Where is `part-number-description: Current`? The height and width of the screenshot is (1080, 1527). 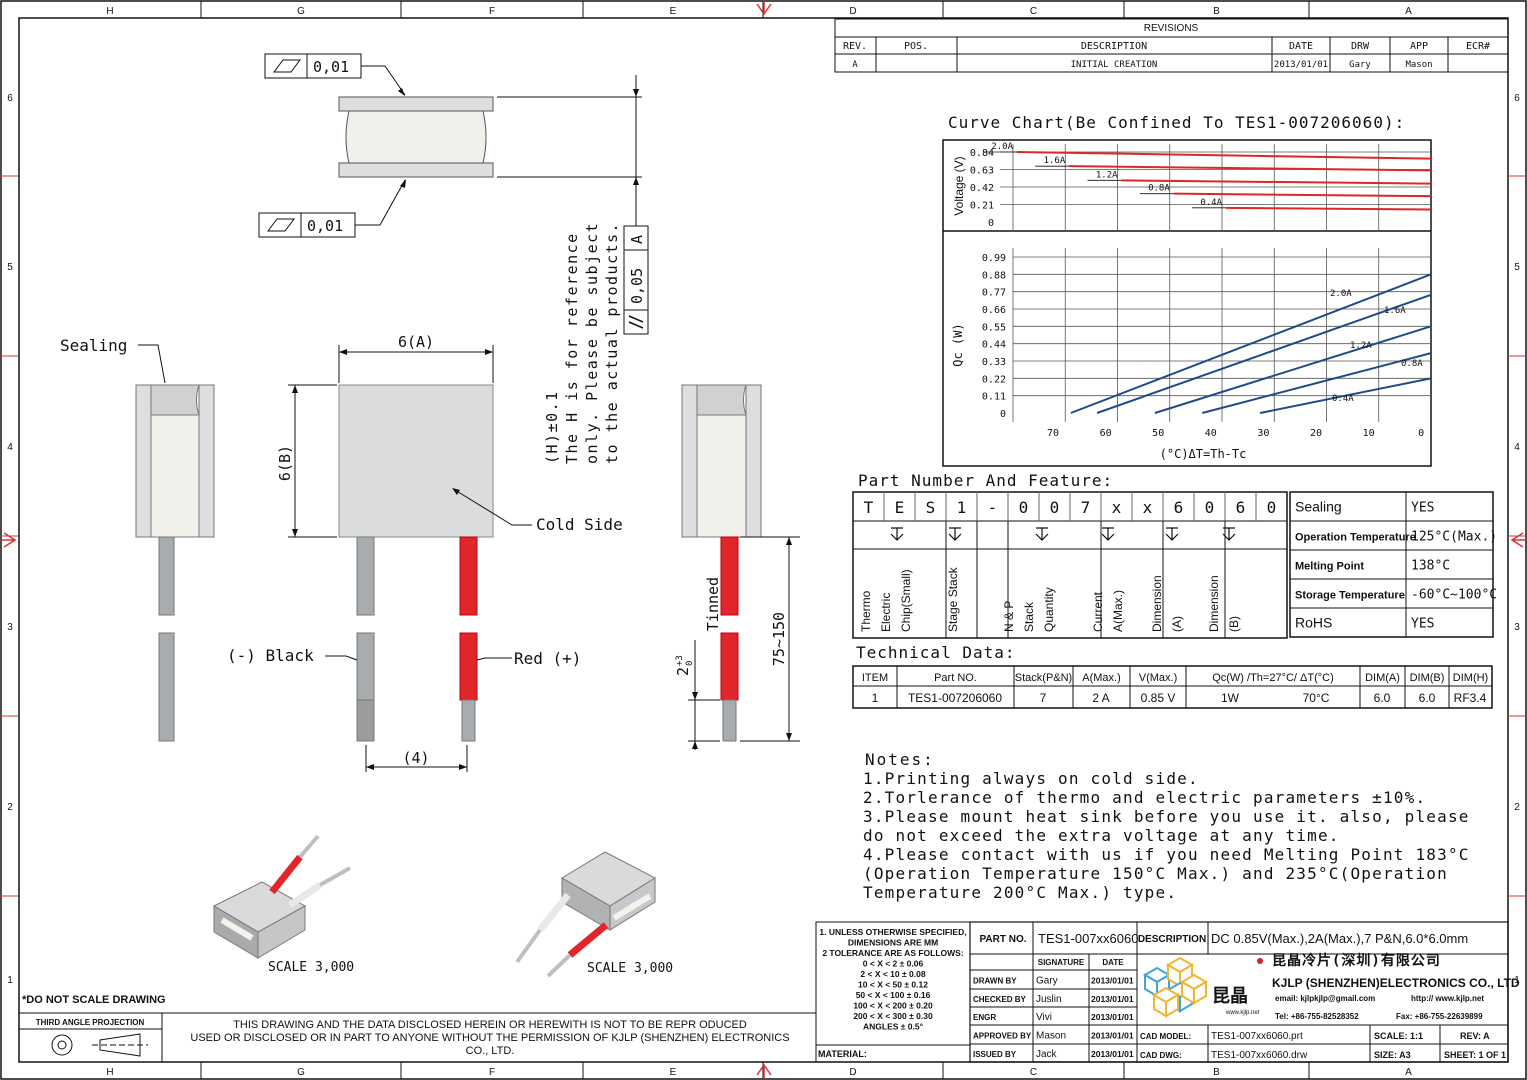 part-number-description: Current is located at coordinates (1098, 611).